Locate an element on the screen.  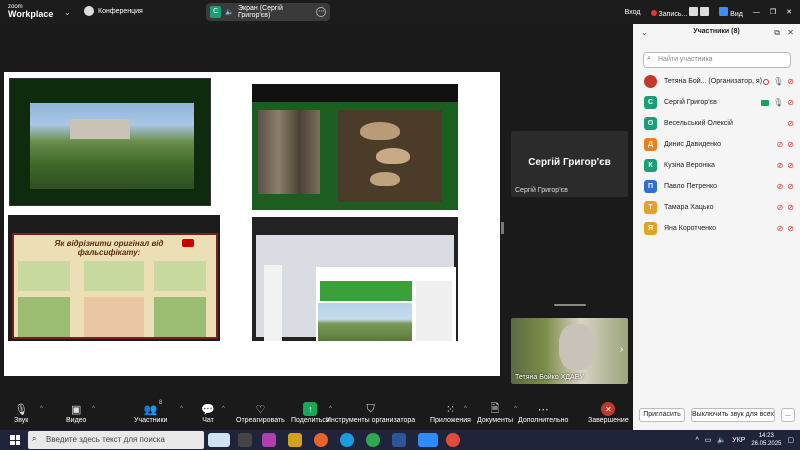
minimize-icon: — is located at coordinates (756, 12).